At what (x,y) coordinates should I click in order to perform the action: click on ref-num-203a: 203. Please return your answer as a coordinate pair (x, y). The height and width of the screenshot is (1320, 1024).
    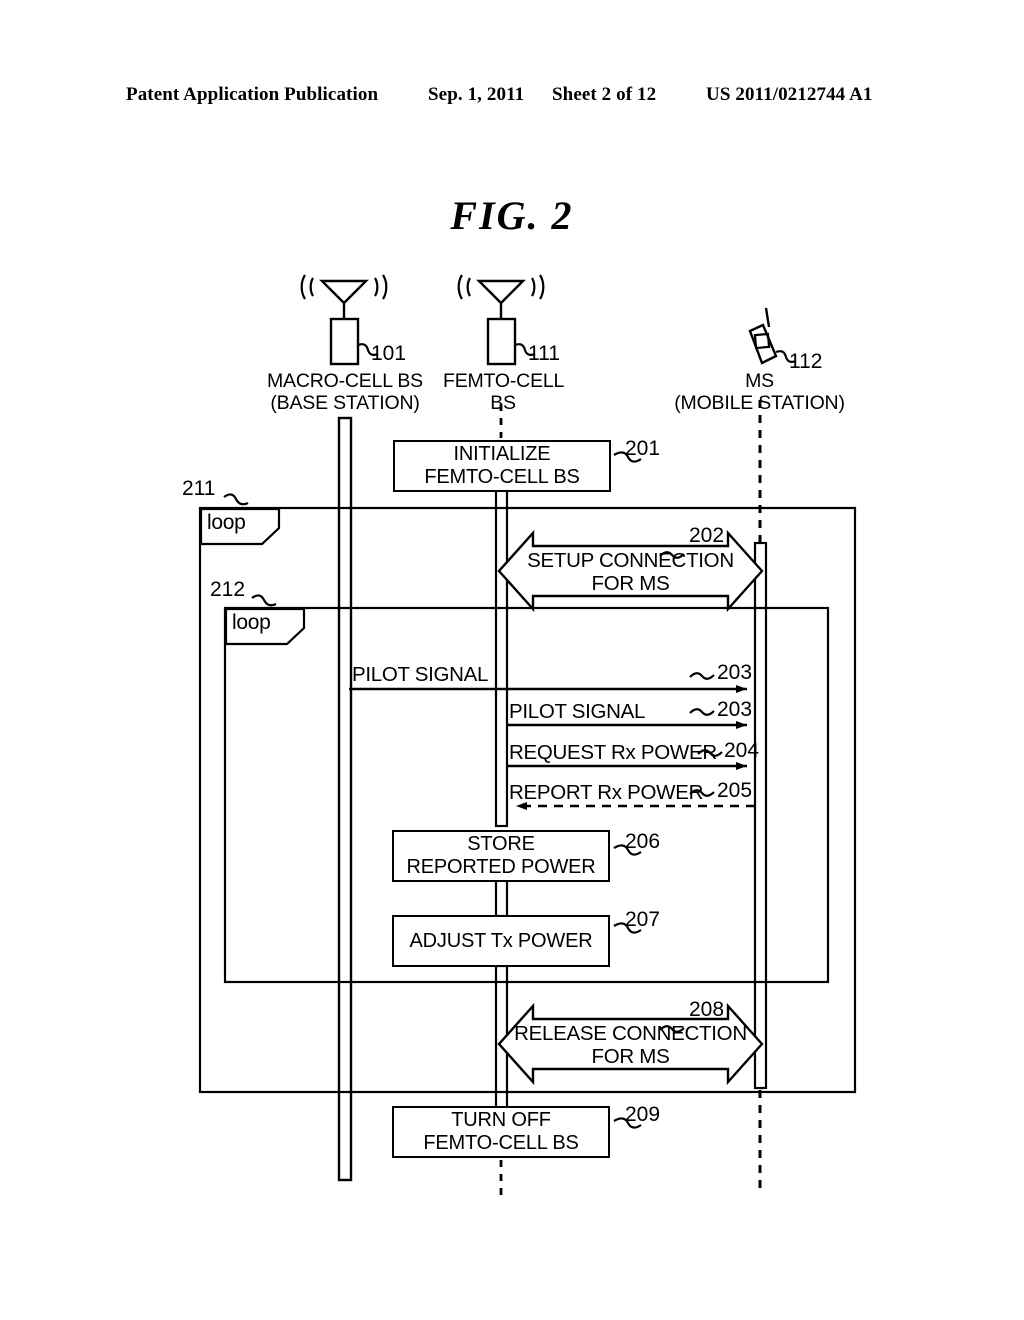
    Looking at the image, I should click on (735, 672).